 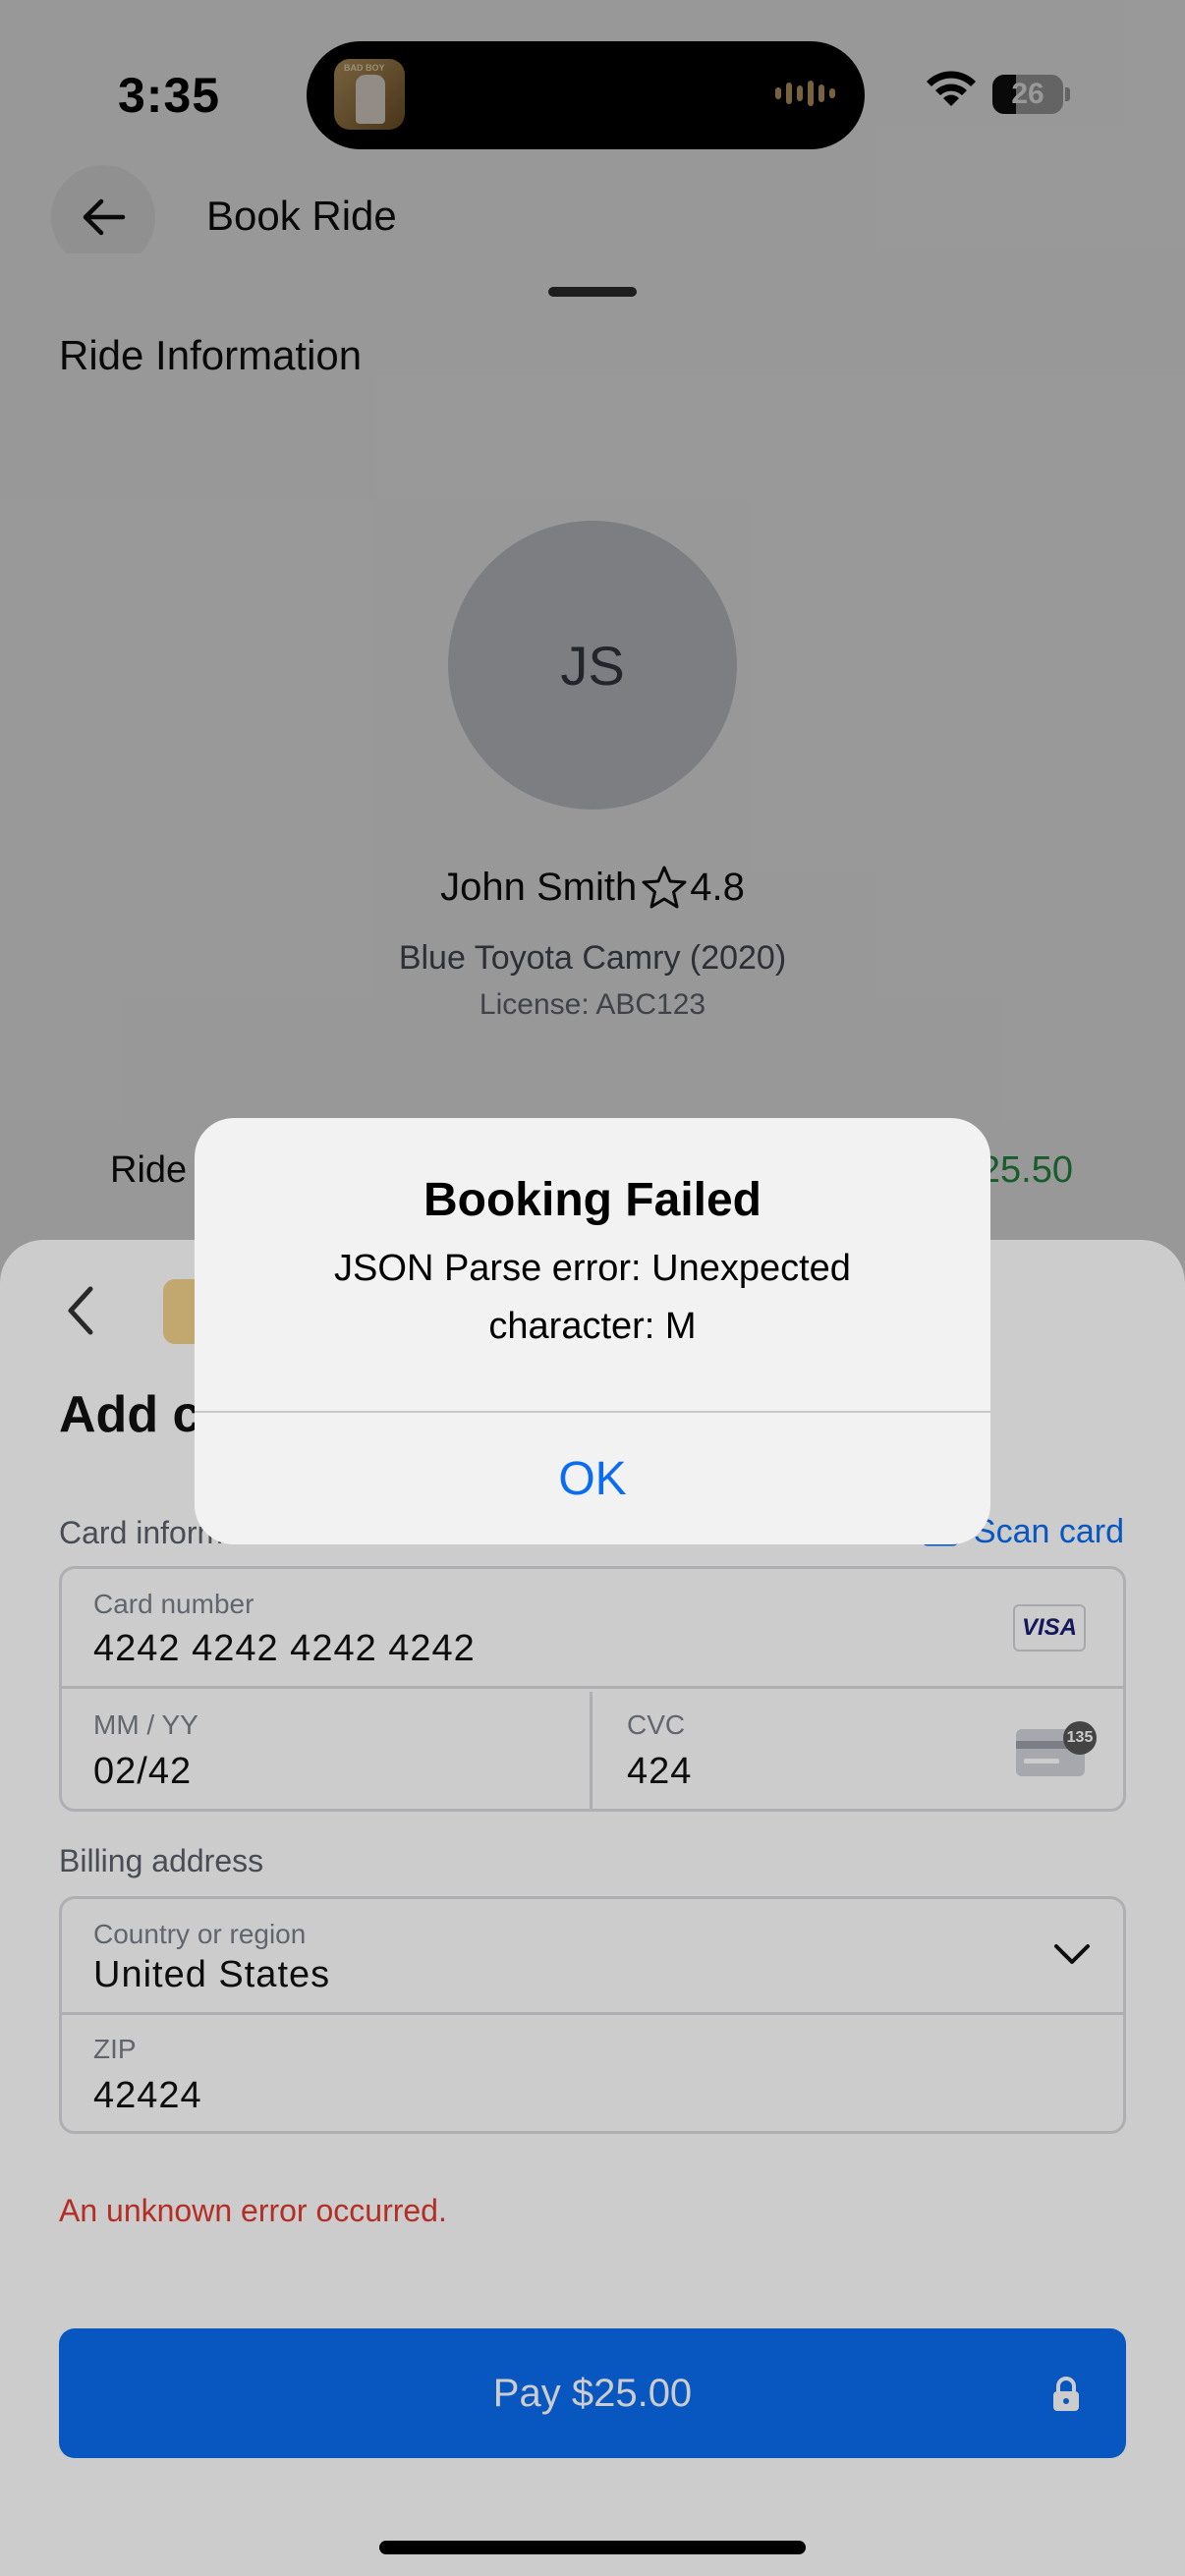 I want to click on alert-ok-label: OK, so click(x=592, y=1478).